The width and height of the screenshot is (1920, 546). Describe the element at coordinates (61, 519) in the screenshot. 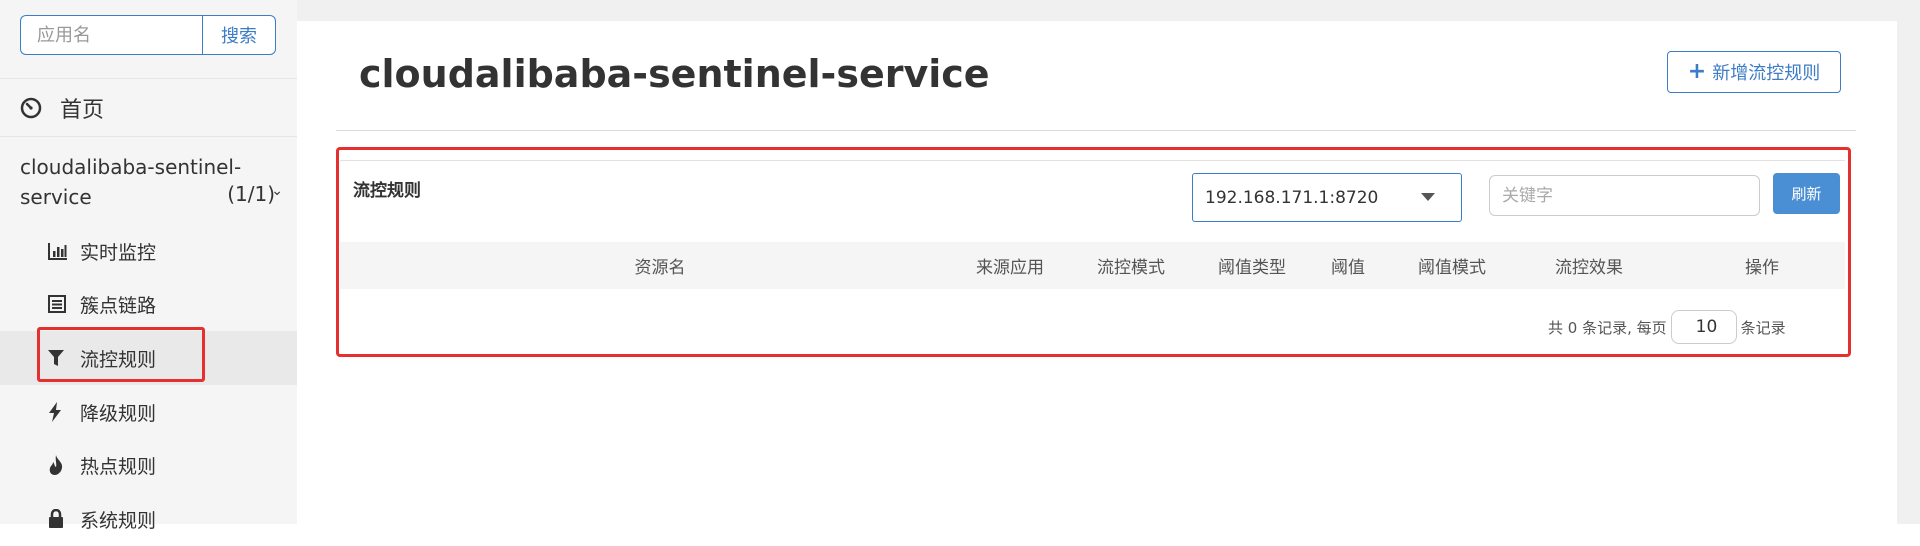

I see `lock-icon` at that location.